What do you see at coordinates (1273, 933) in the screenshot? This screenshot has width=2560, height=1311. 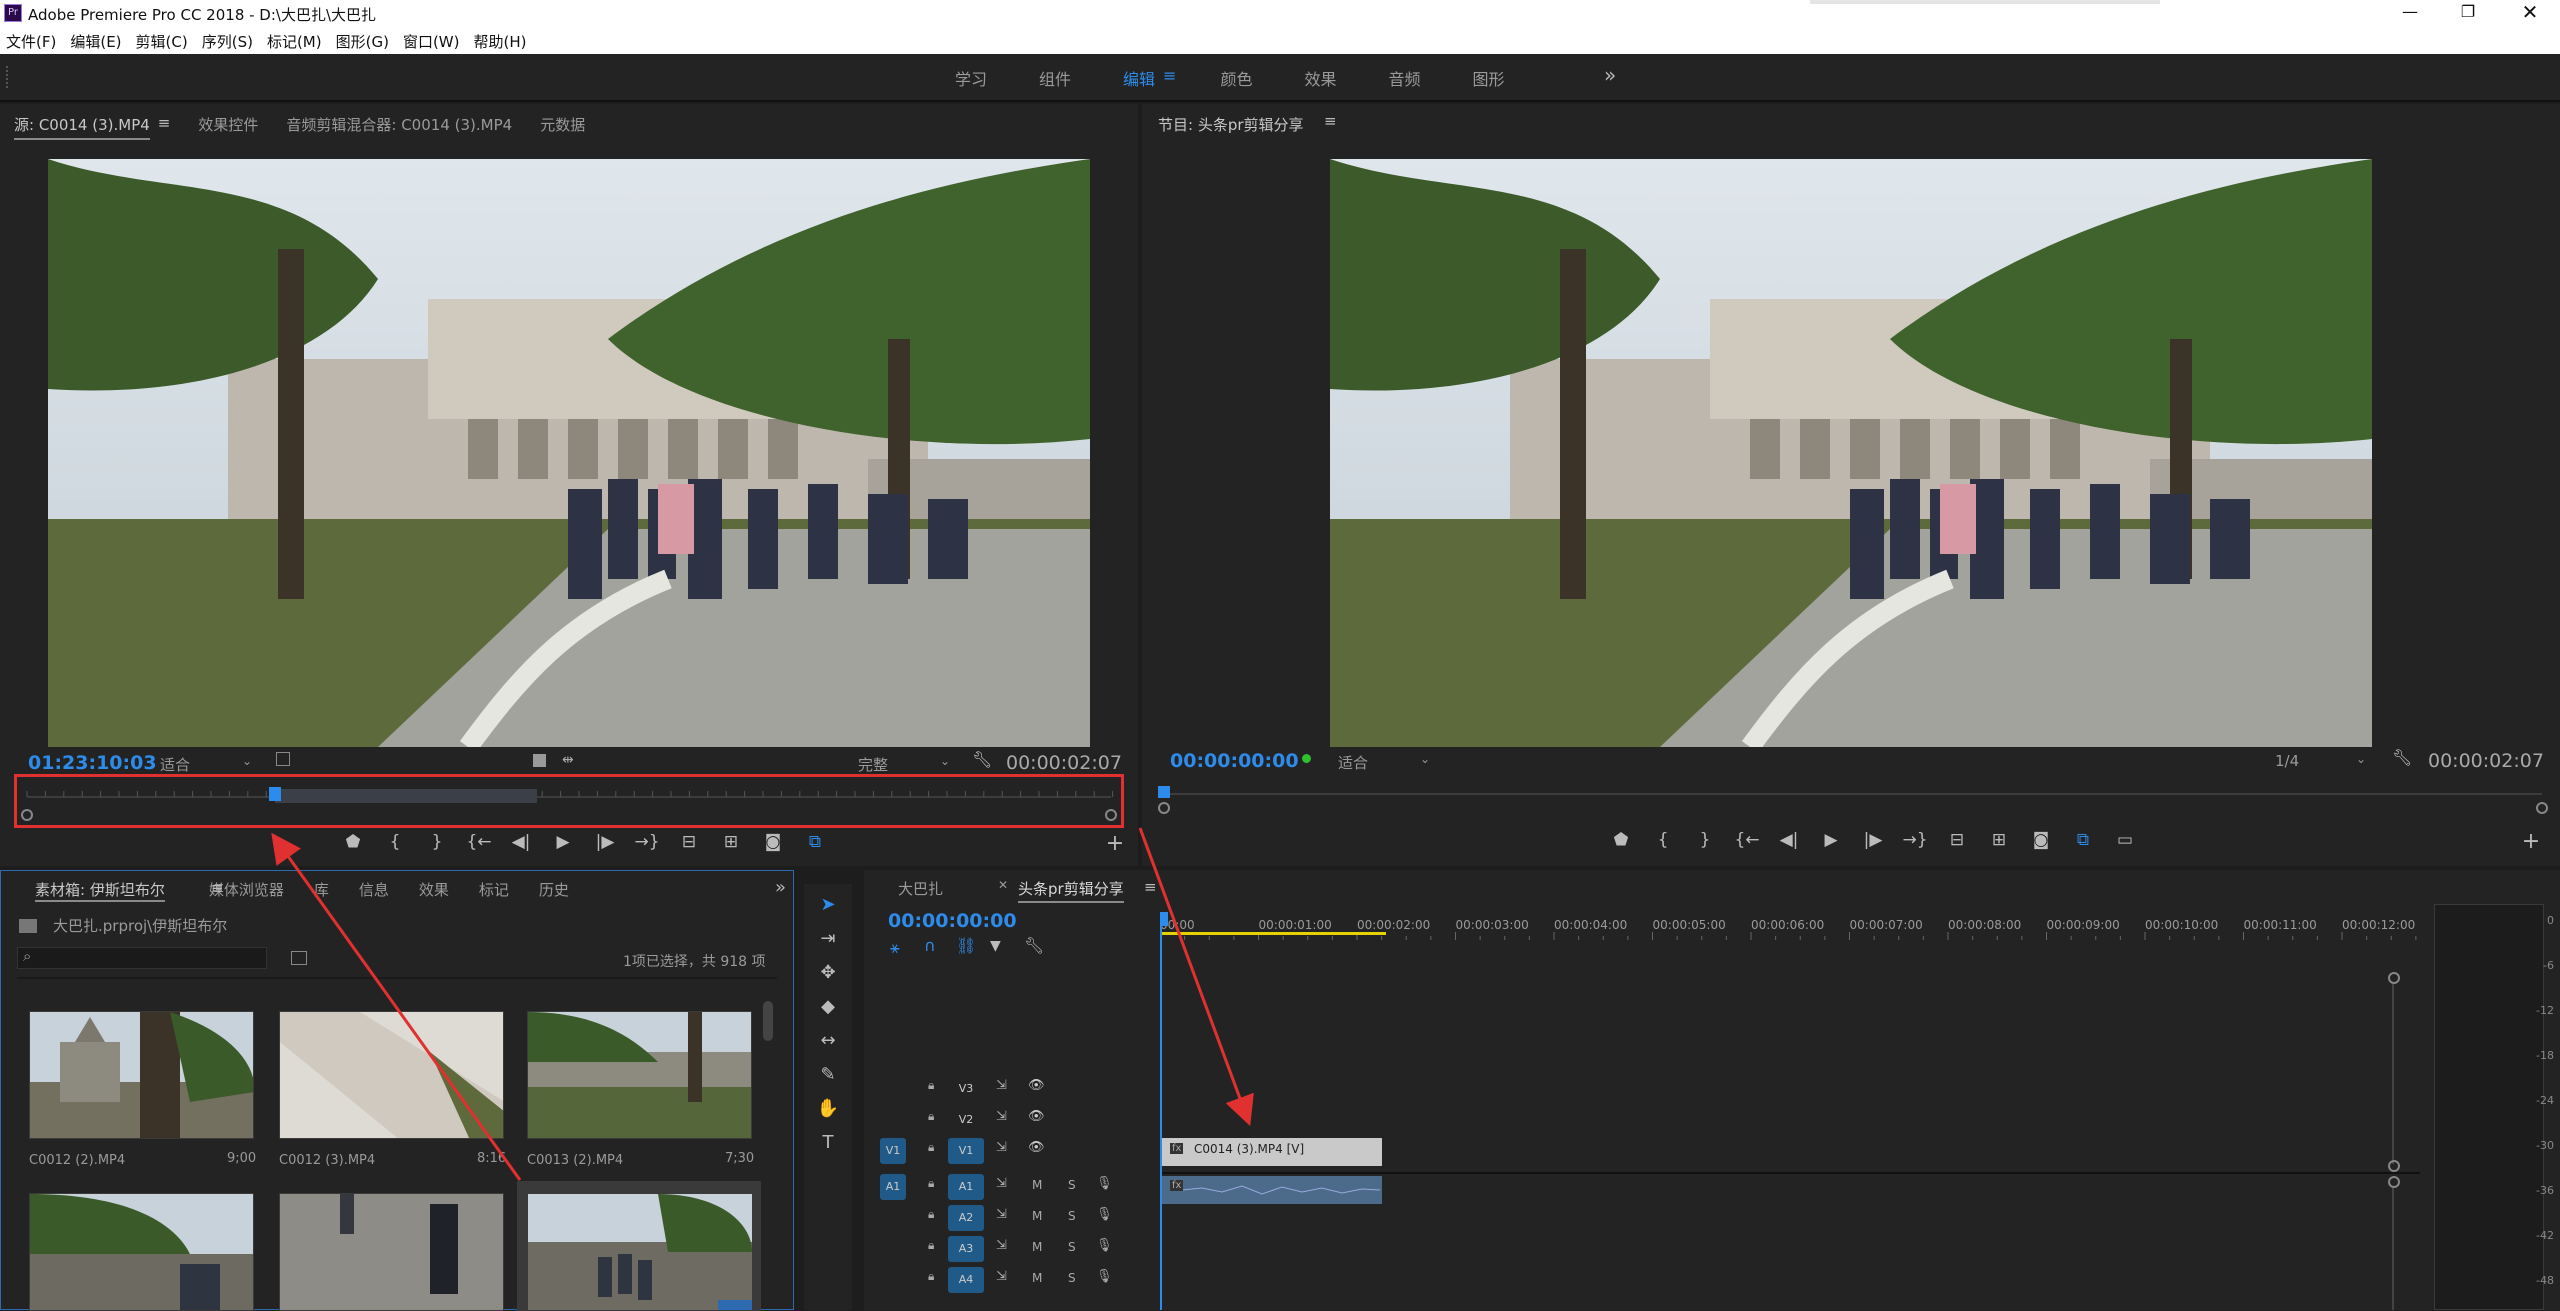 I see `work-area-bar` at bounding box center [1273, 933].